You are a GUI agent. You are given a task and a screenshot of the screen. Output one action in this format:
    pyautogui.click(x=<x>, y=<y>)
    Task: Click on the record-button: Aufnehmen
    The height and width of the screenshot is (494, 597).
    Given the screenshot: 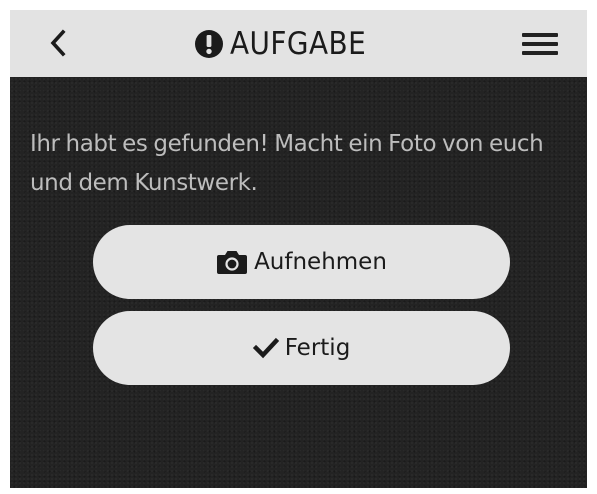 What is the action you would take?
    pyautogui.click(x=301, y=262)
    